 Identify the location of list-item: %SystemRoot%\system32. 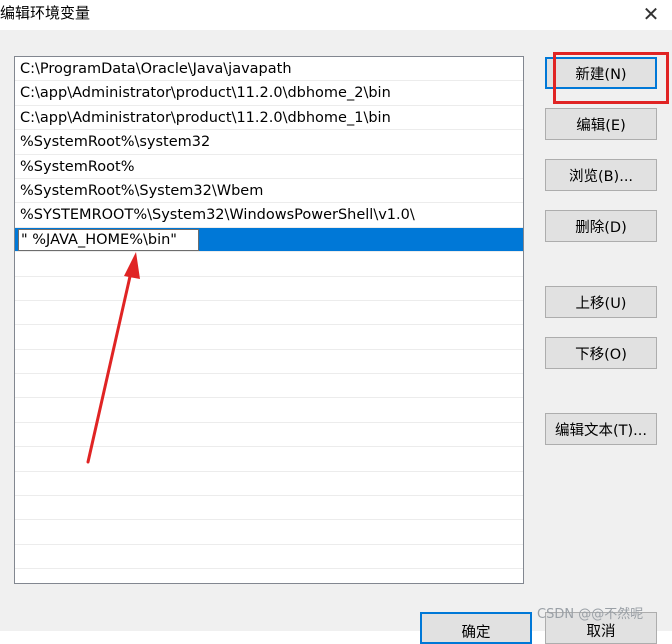
(269, 142).